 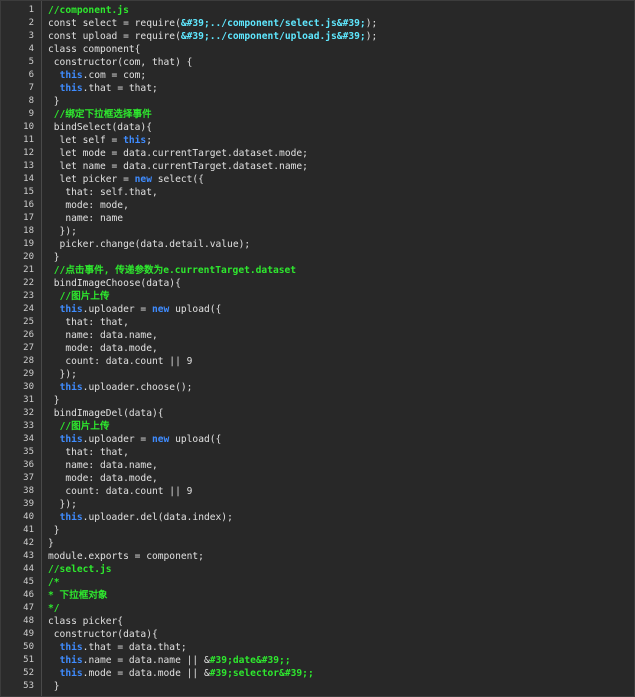 I want to click on code-line: 33 //图片上传, so click(x=317, y=426).